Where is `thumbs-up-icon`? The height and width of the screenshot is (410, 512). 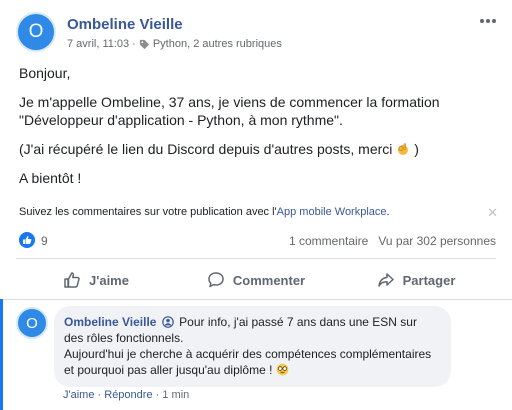 thumbs-up-icon is located at coordinates (72, 280).